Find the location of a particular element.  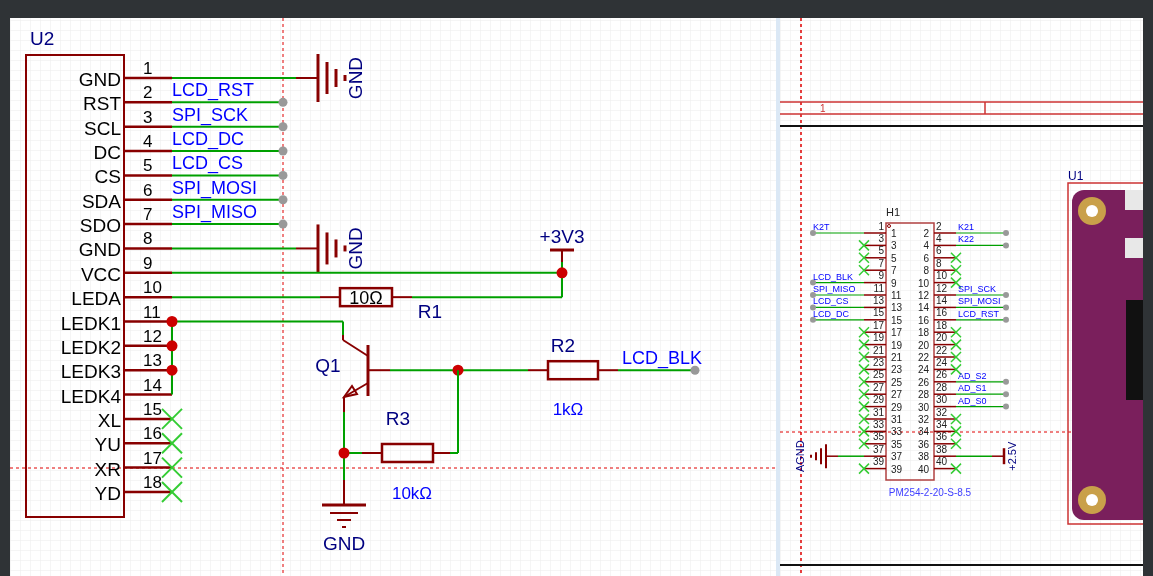

resistor-value: 1kΩ is located at coordinates (568, 409).